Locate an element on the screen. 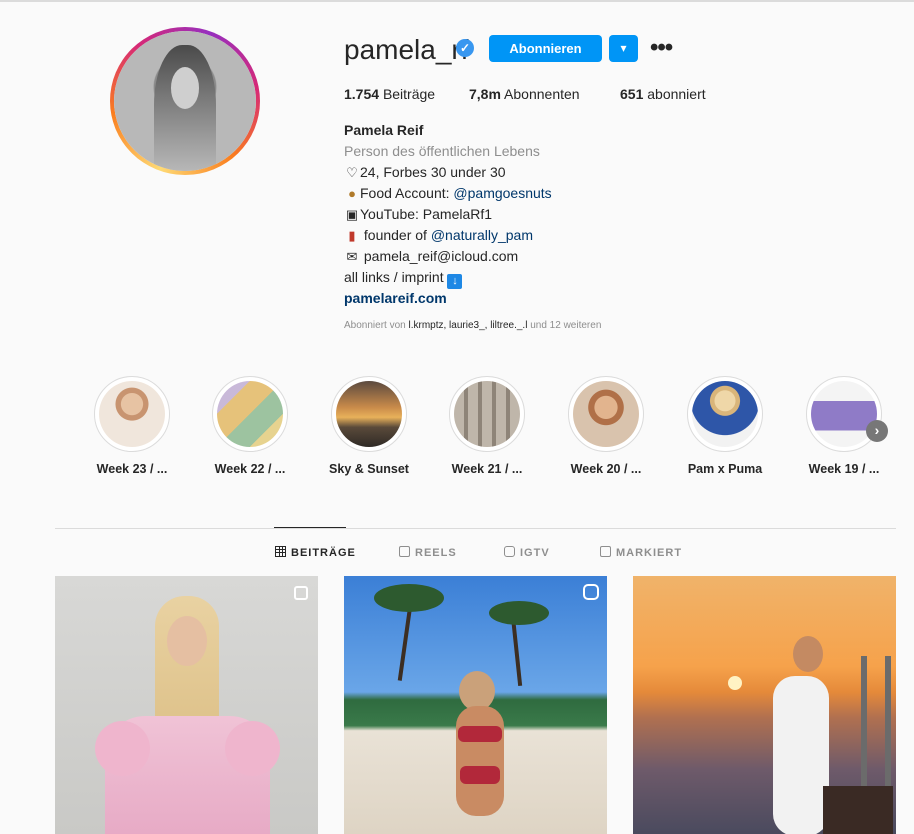 This screenshot has height=834, width=914. highlight-sky-sunset: Sky & Sunset is located at coordinates (369, 426).